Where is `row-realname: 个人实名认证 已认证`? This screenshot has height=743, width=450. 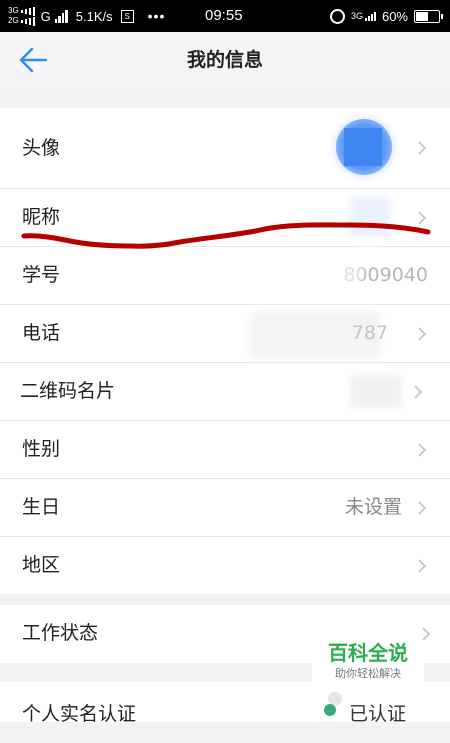
row-realname: 个人实名认证 已认证 is located at coordinates (225, 703).